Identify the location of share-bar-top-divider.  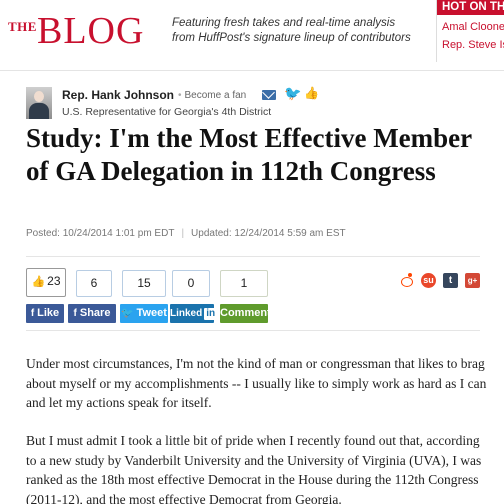
(253, 256).